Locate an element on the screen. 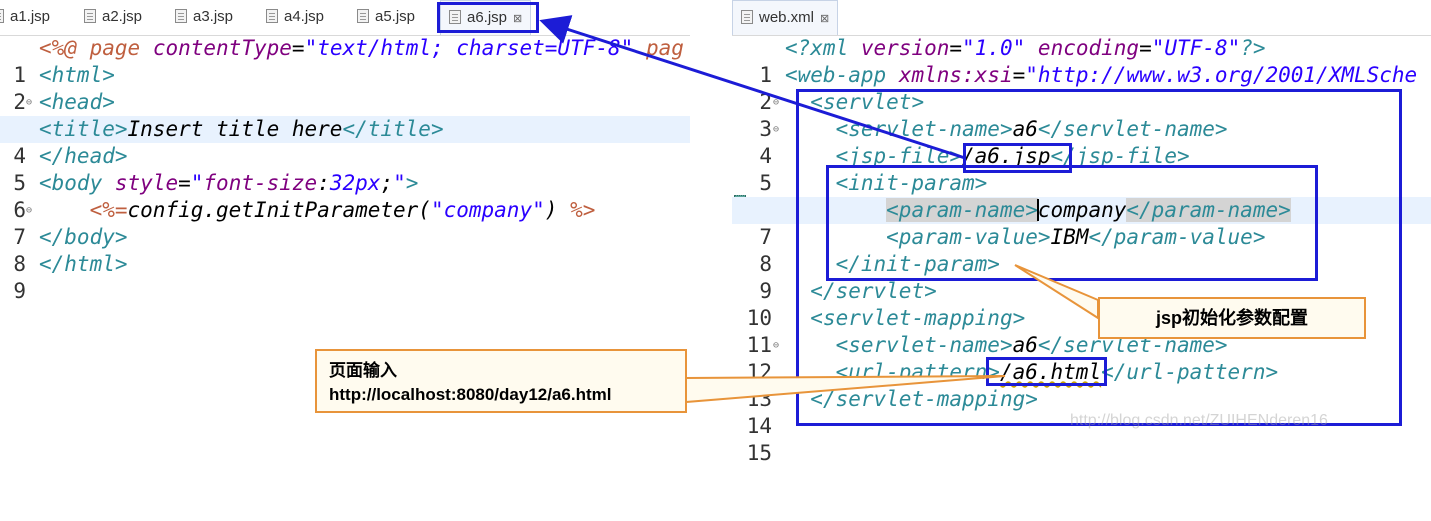  arrow-jsp-file-to-tab is located at coordinates (752, 87).